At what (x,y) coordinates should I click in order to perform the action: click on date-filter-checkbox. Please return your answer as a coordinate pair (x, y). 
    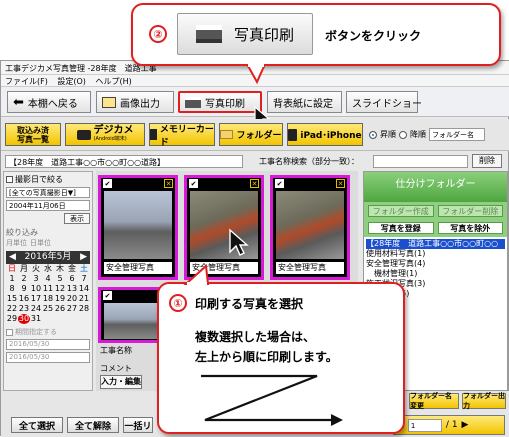
    Looking at the image, I should click on (9, 179).